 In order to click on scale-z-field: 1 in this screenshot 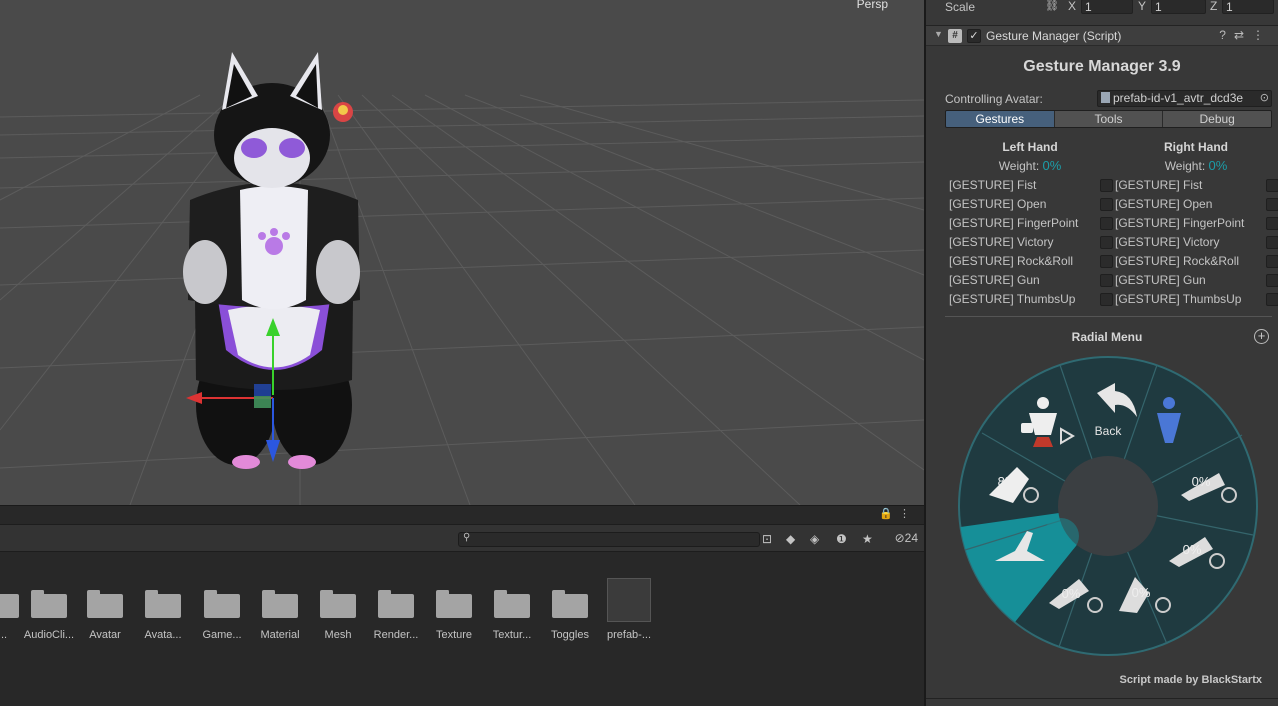, I will do `click(1248, 7)`.